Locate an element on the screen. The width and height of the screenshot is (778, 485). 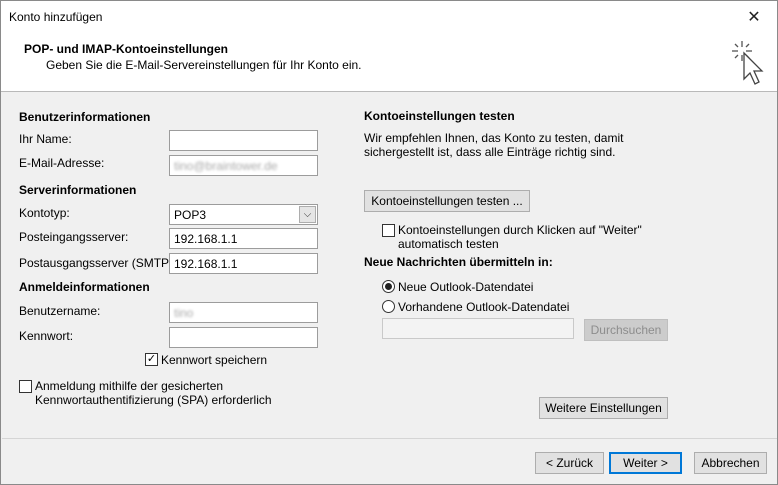
browse-button: Durchsuchen is located at coordinates (626, 330).